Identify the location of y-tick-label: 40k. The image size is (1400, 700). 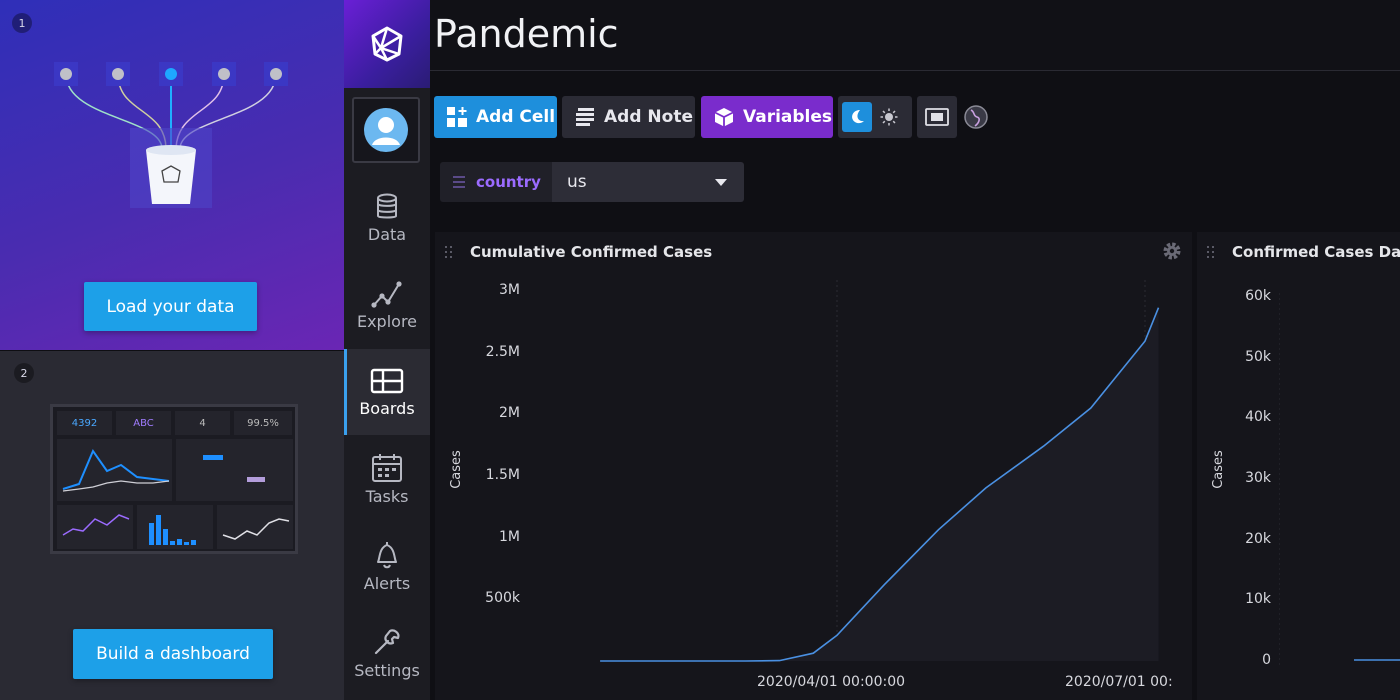
(1258, 417).